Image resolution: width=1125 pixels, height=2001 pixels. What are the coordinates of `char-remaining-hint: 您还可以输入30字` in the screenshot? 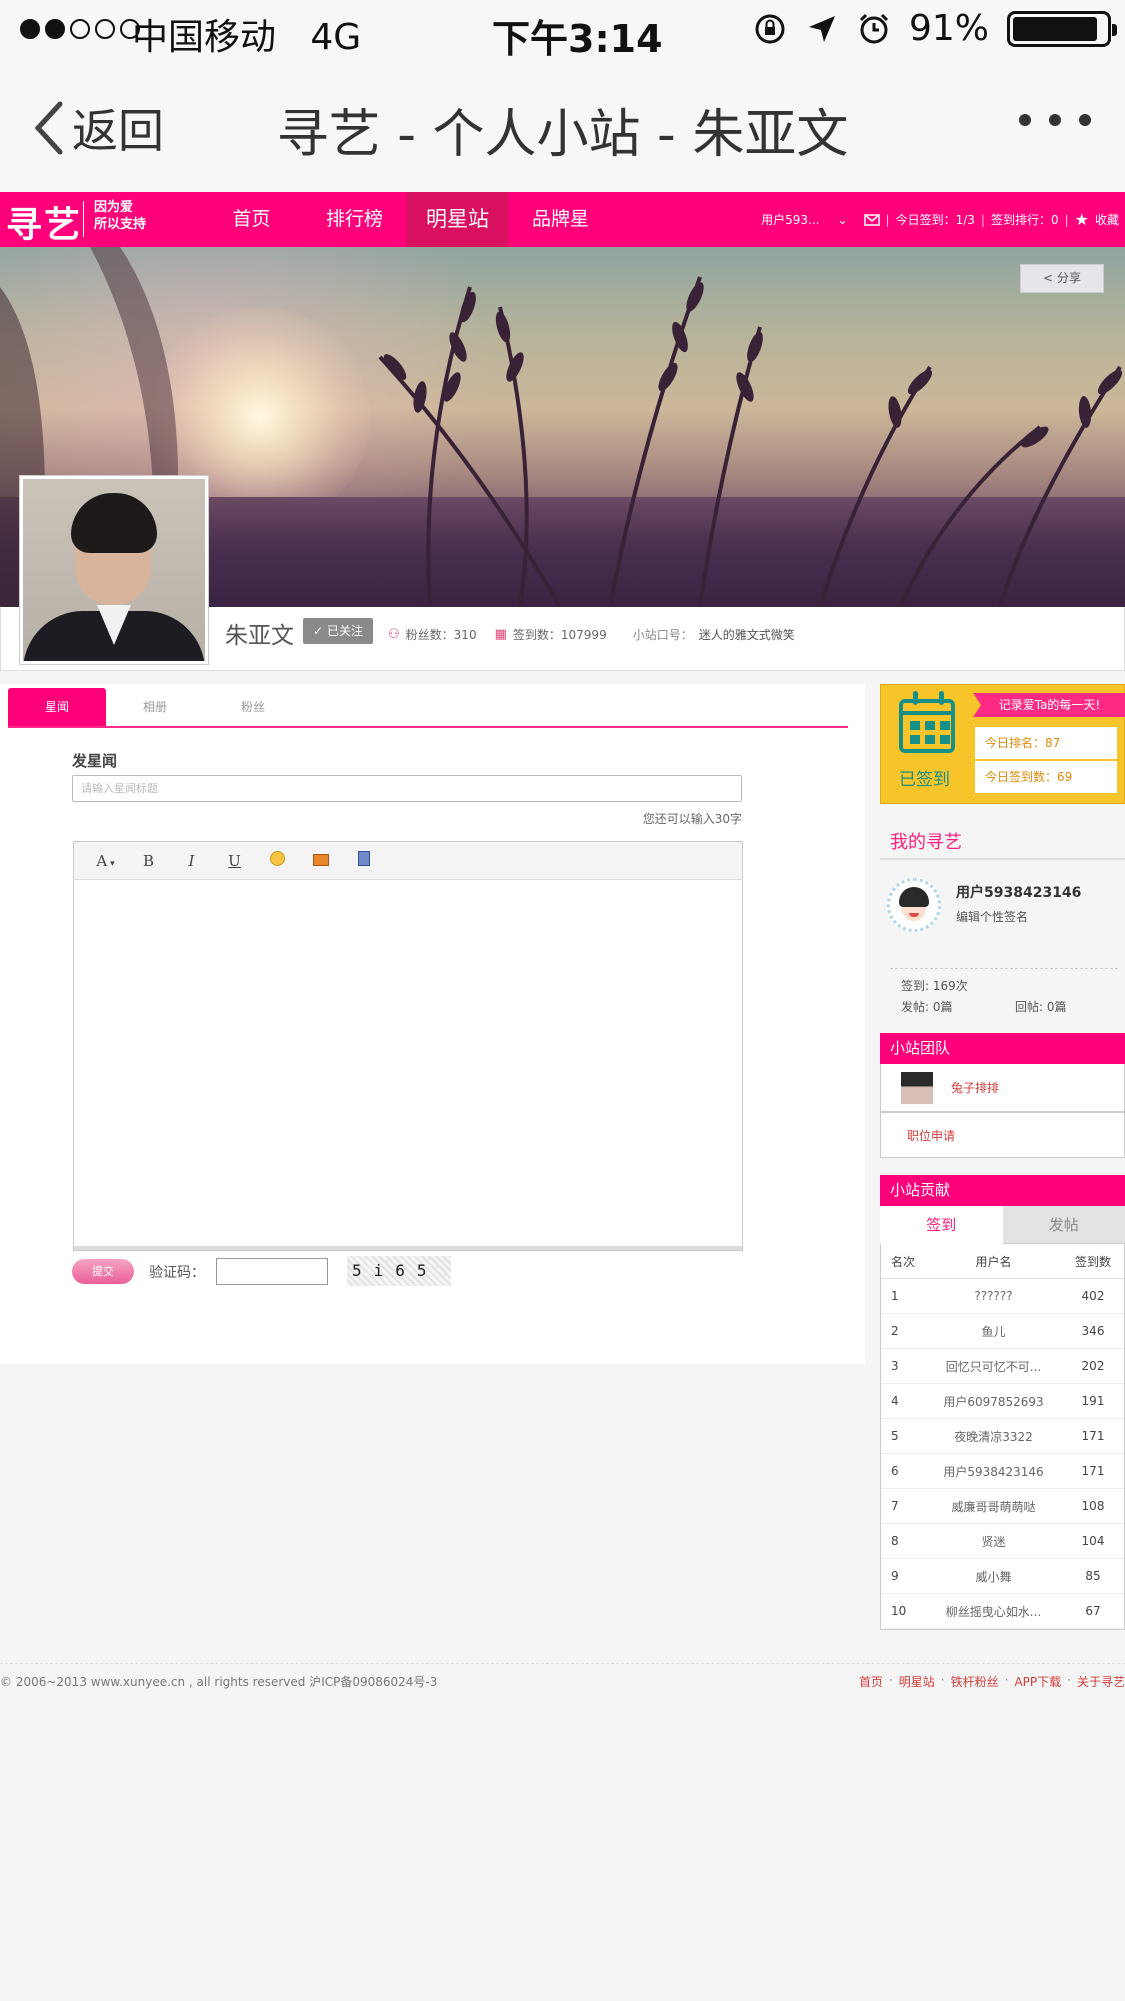 It's located at (692, 819).